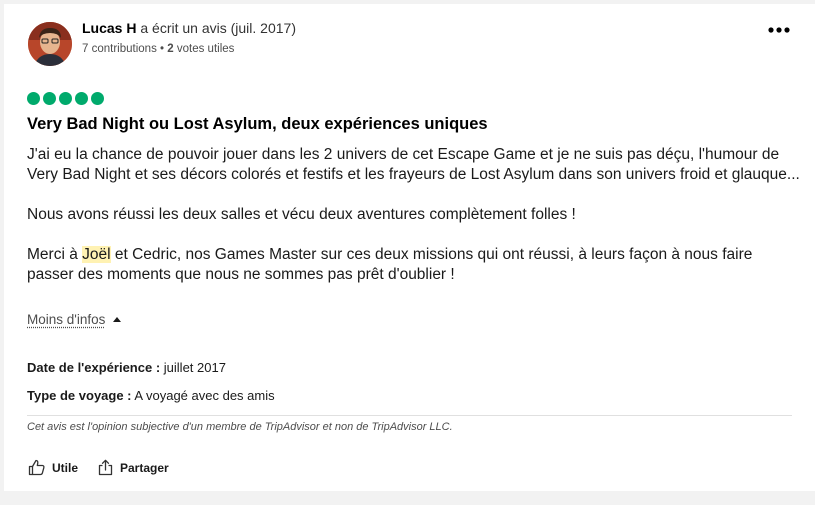 The image size is (815, 505). I want to click on author-name: Lucas H, so click(109, 28).